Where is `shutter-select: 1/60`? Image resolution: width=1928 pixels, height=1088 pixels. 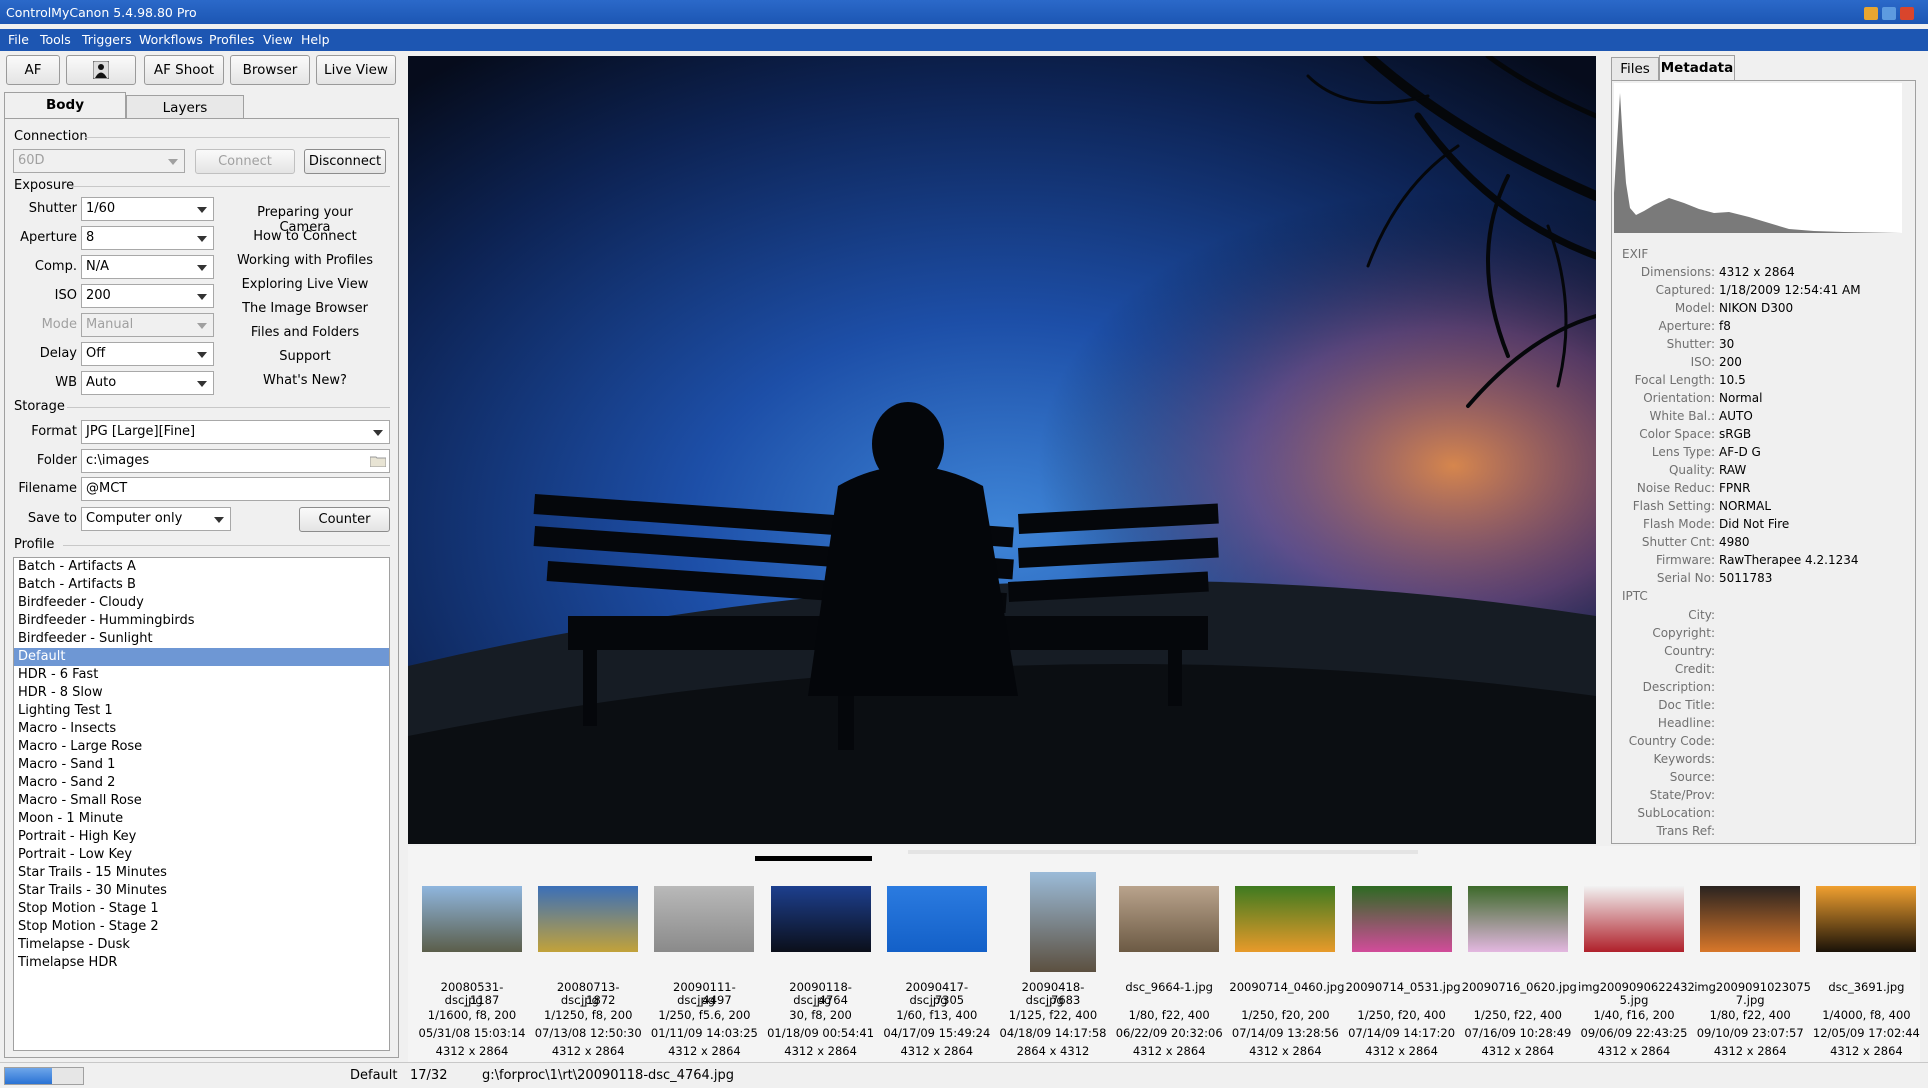
shutter-select: 1/60 is located at coordinates (147, 209).